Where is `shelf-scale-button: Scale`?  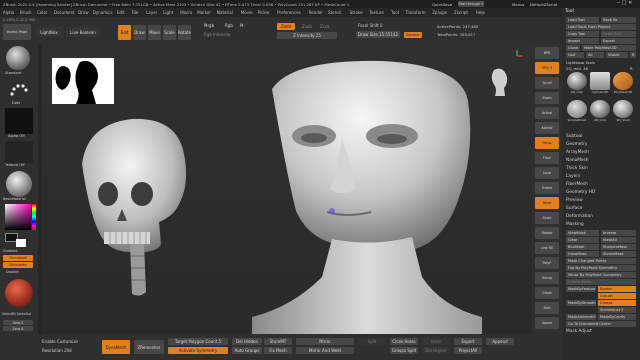
shelf-scale-button: Scale is located at coordinates (547, 218).